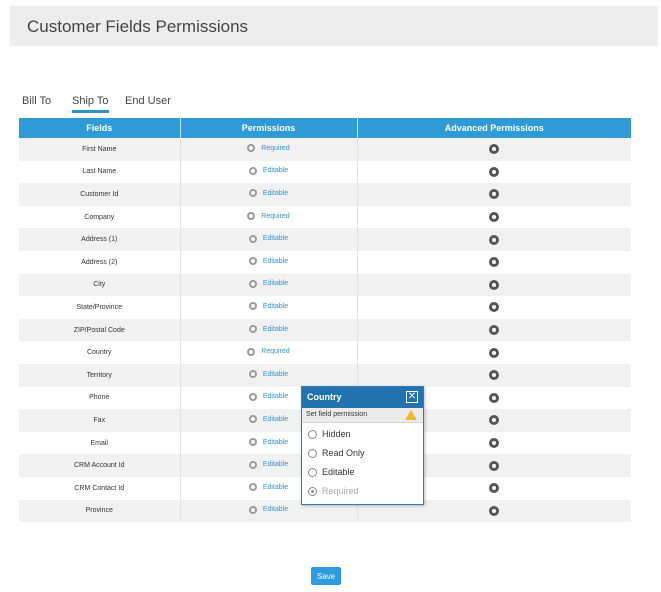 The width and height of the screenshot is (661, 592). Describe the element at coordinates (100, 128) in the screenshot. I see `column-header-fields: Fields` at that location.